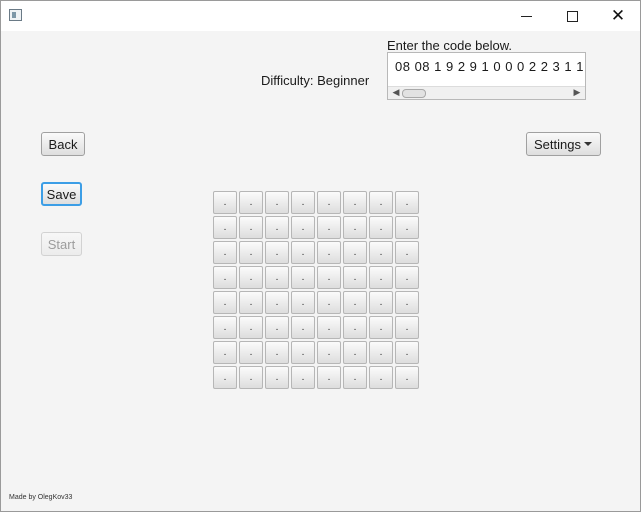  Describe the element at coordinates (396, 93) in the screenshot. I see `scroll-left-arrow-icon: ◀` at that location.